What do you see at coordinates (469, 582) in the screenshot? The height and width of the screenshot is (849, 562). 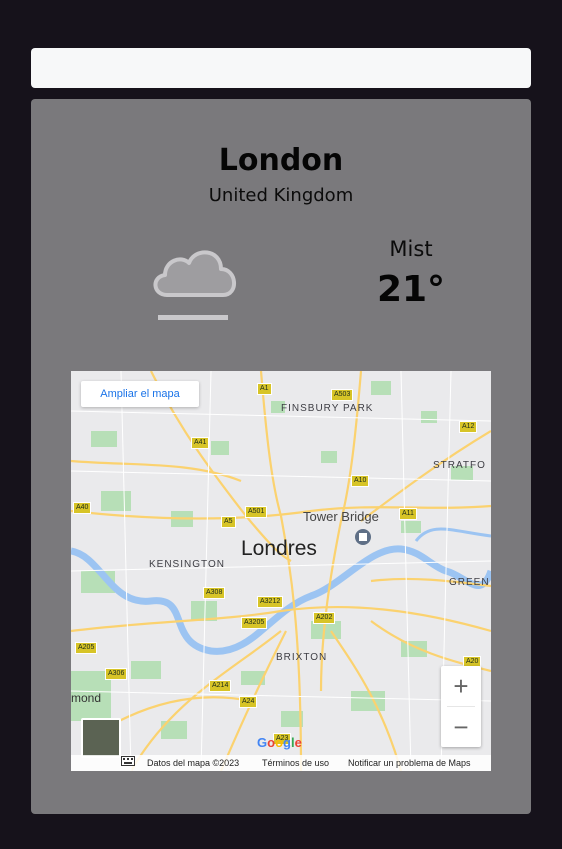 I see `district-label: GREEN` at bounding box center [469, 582].